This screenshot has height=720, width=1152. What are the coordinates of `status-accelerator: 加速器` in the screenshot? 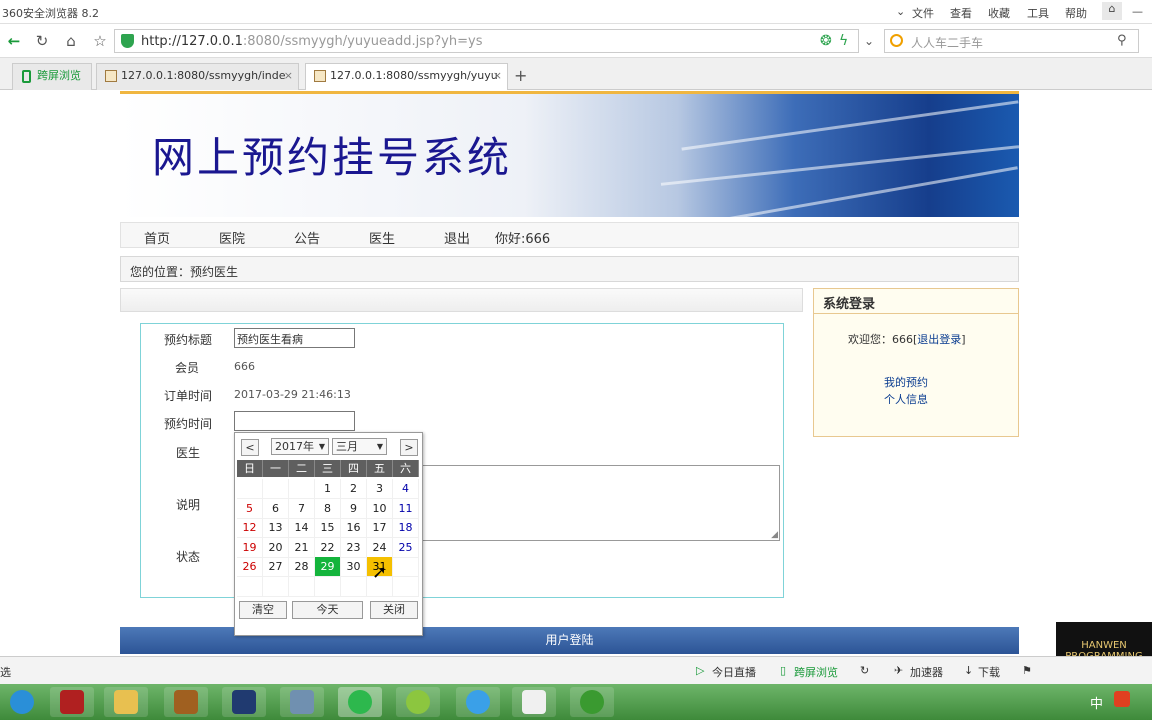 It's located at (926, 672).